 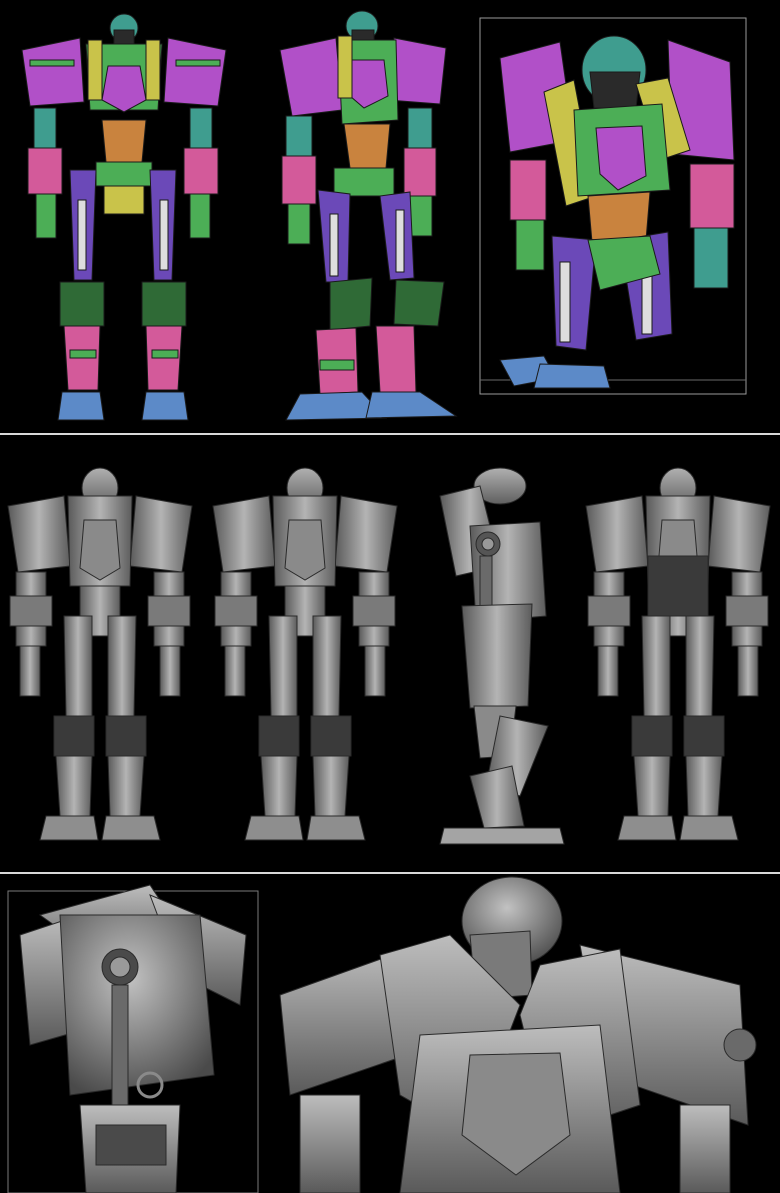 What do you see at coordinates (390, 434) in the screenshot?
I see `panel-separator` at bounding box center [390, 434].